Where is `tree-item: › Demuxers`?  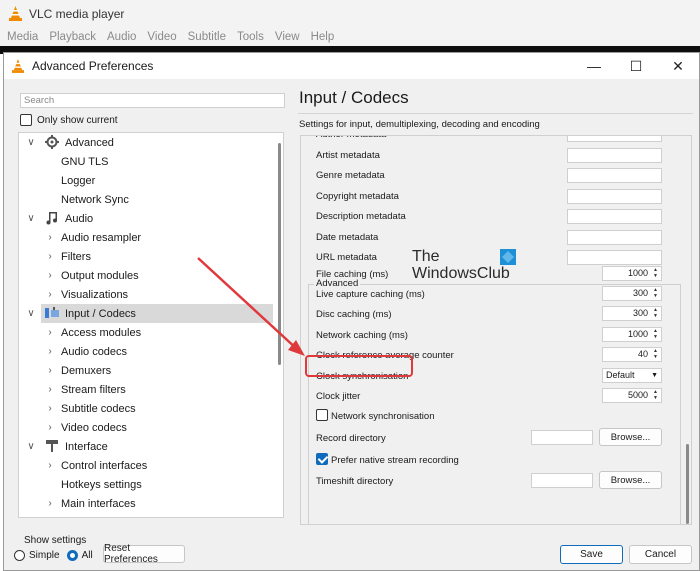 tree-item: › Demuxers is located at coordinates (146, 370).